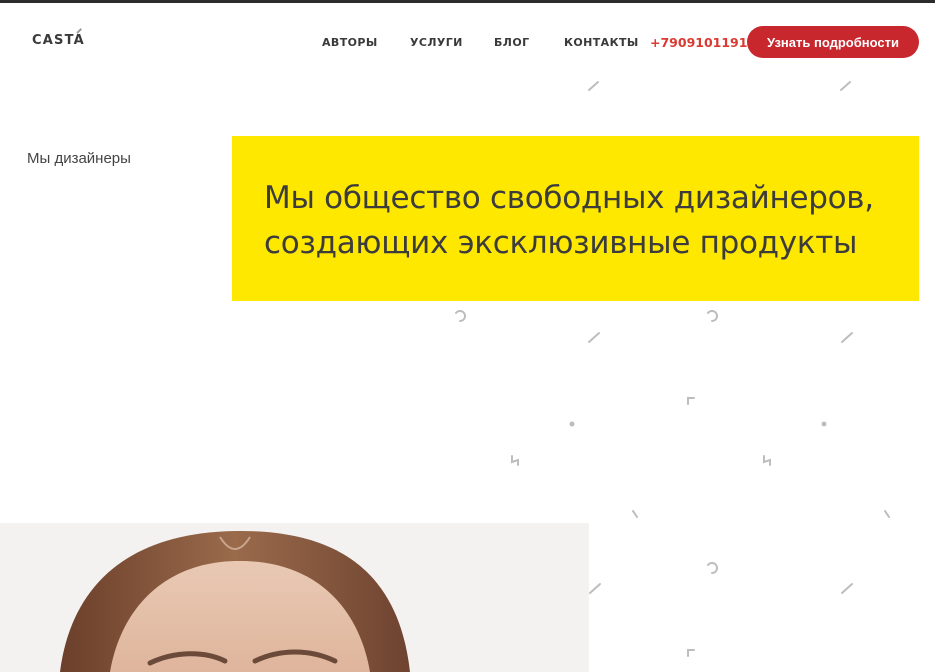 Image resolution: width=935 pixels, height=672 pixels. I want to click on designer-portrait-image, so click(294, 597).